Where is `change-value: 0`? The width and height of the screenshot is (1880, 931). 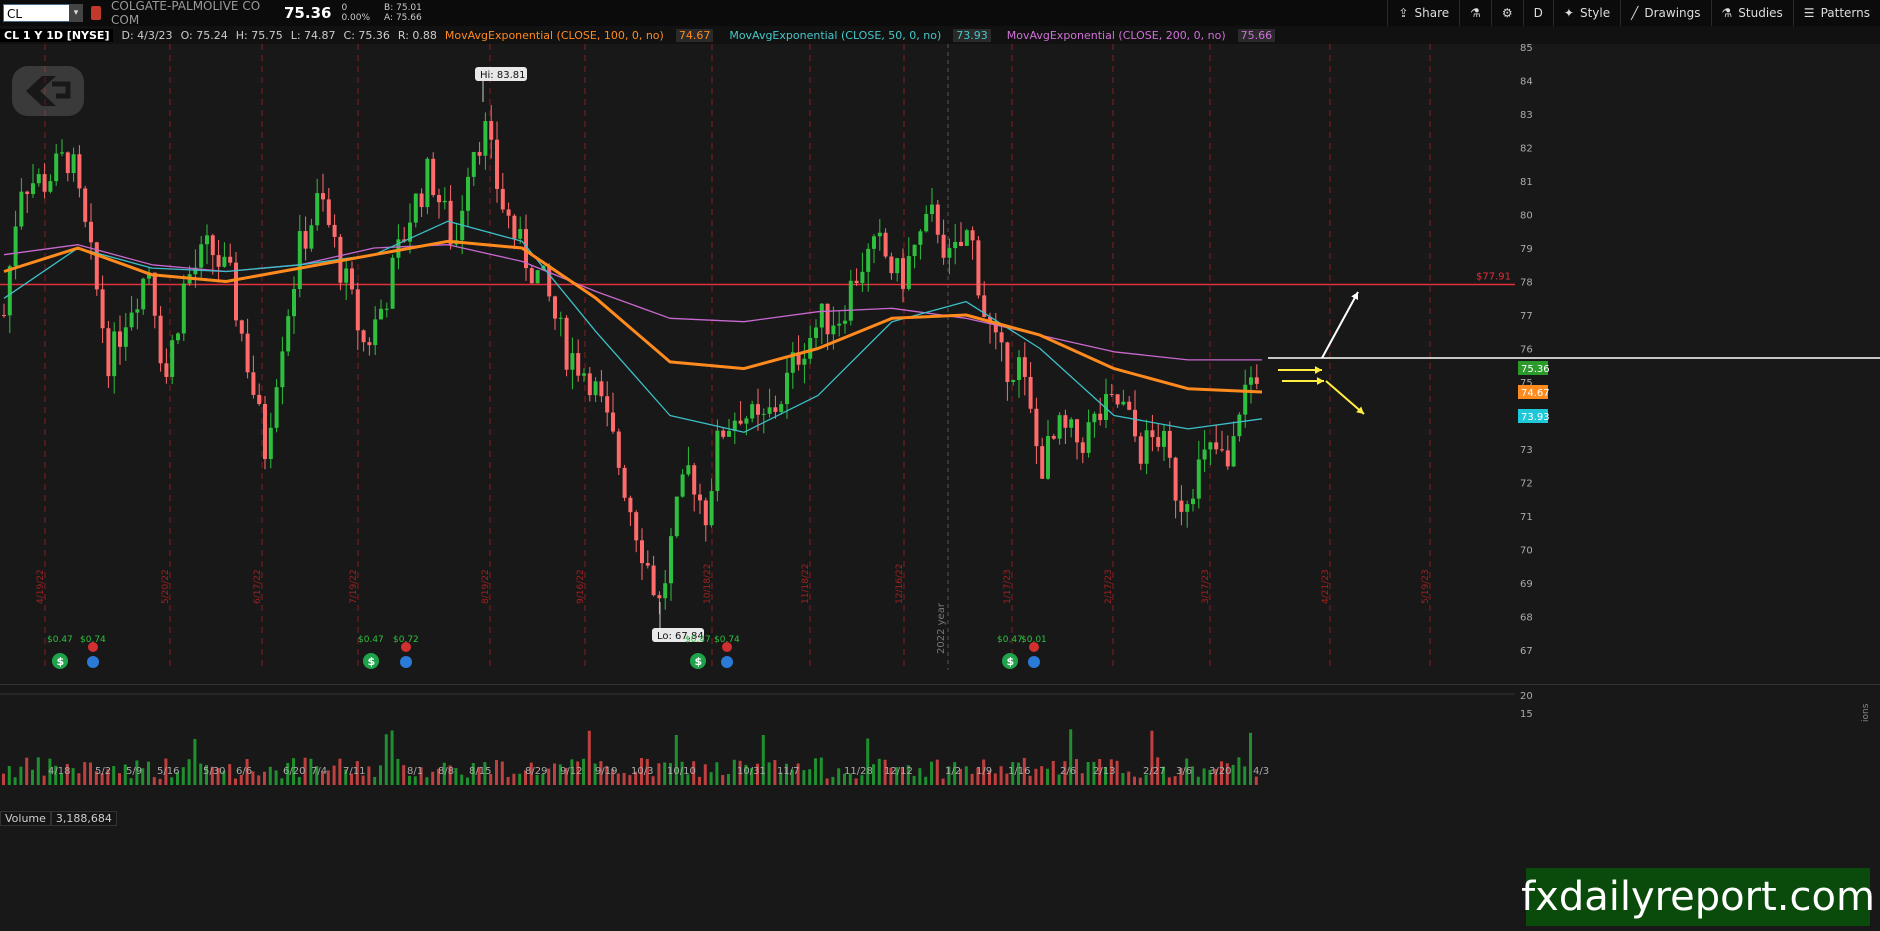
change-value: 0 is located at coordinates (344, 8).